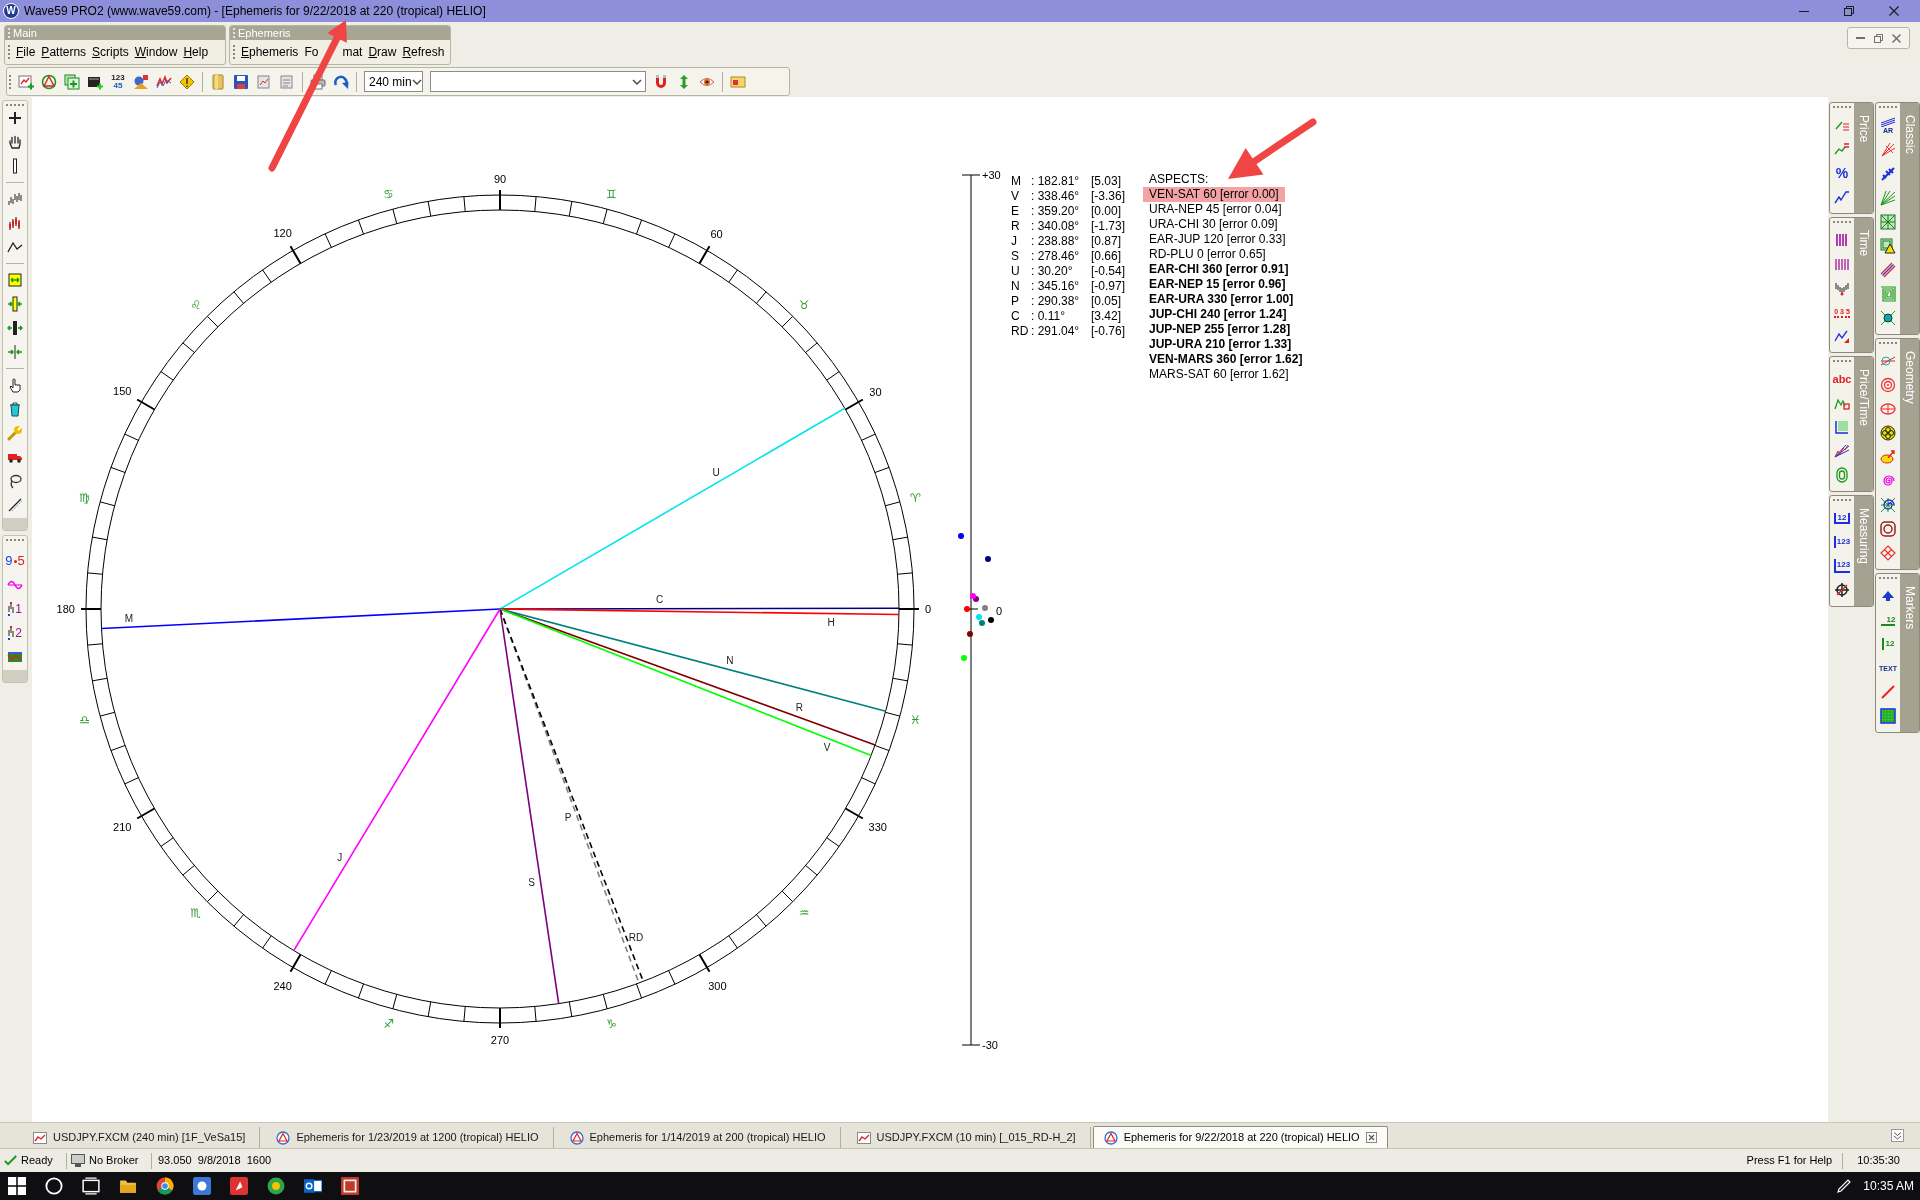 The image size is (1920, 1200). Describe the element at coordinates (1842, 197) in the screenshot. I see `zigzag-line-icon` at that location.